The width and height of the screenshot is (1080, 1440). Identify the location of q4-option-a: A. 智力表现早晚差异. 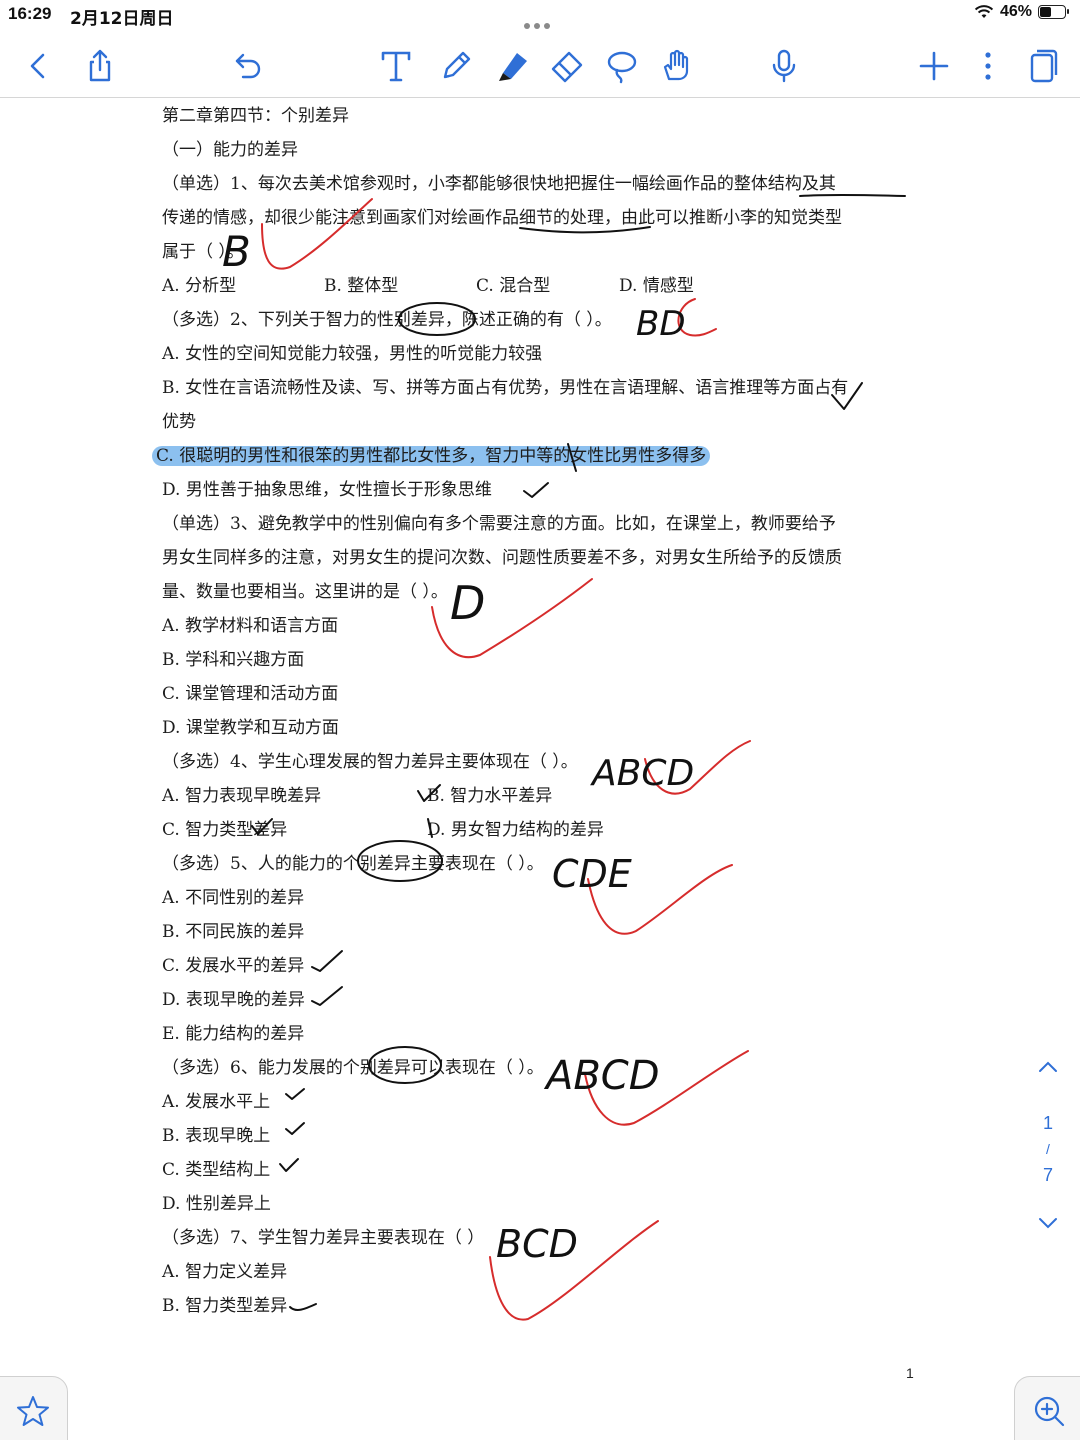
(242, 796).